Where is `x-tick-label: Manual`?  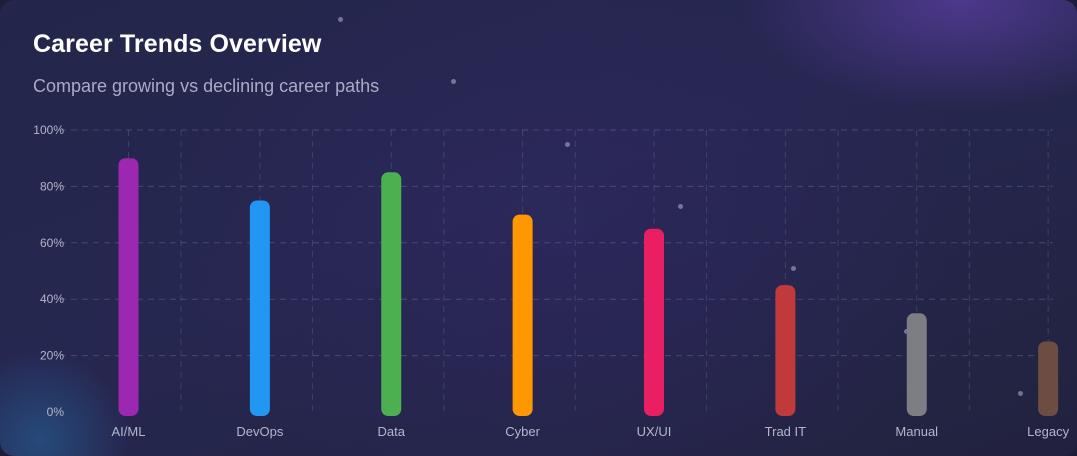 x-tick-label: Manual is located at coordinates (916, 431).